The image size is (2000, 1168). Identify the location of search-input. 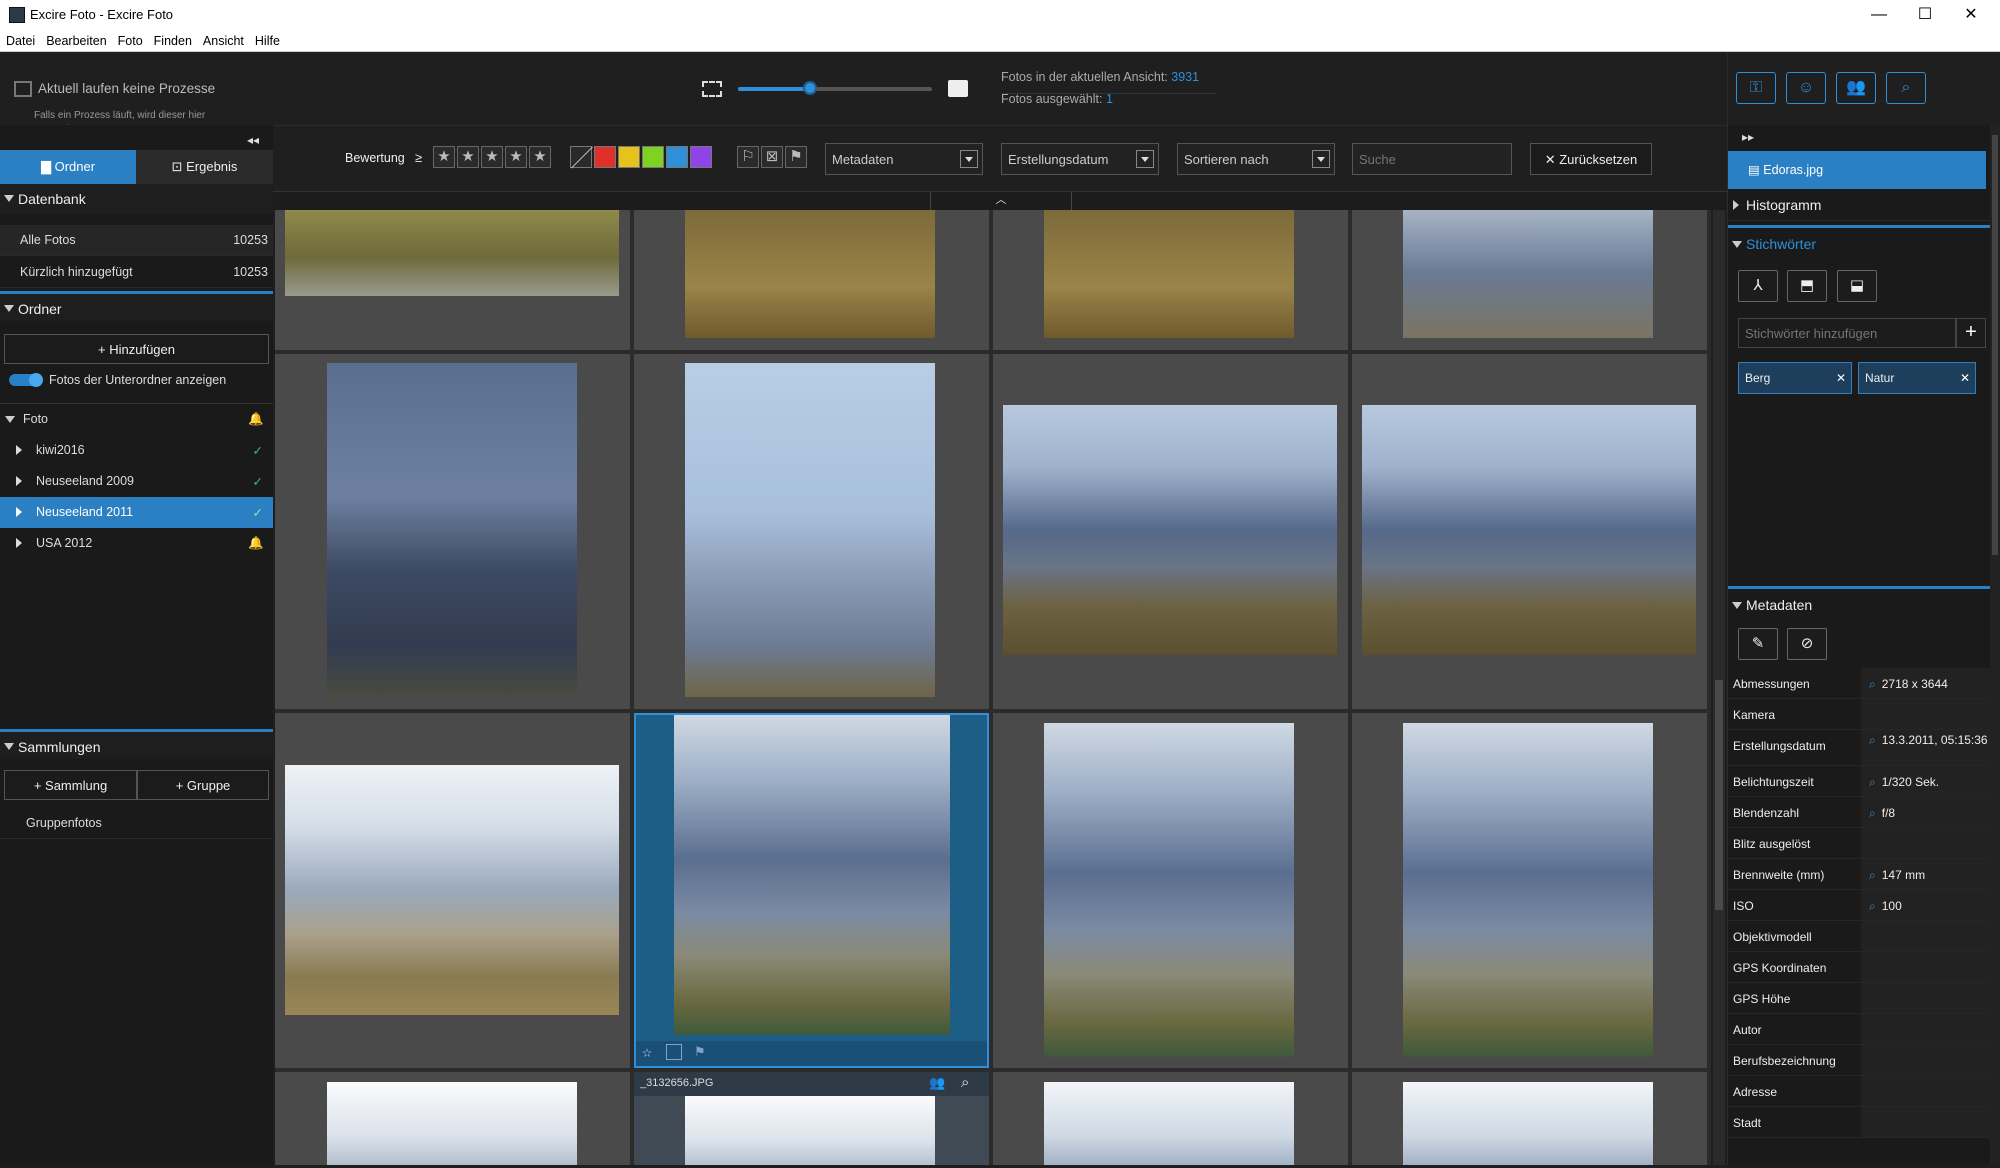
(1432, 159).